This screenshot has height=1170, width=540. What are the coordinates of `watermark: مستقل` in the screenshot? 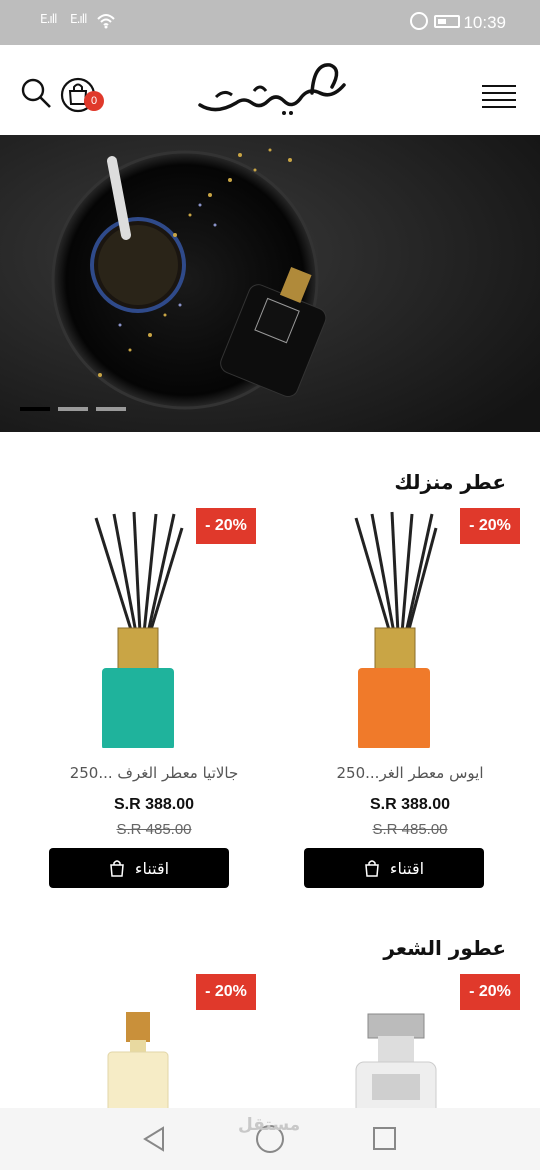 It's located at (269, 1125).